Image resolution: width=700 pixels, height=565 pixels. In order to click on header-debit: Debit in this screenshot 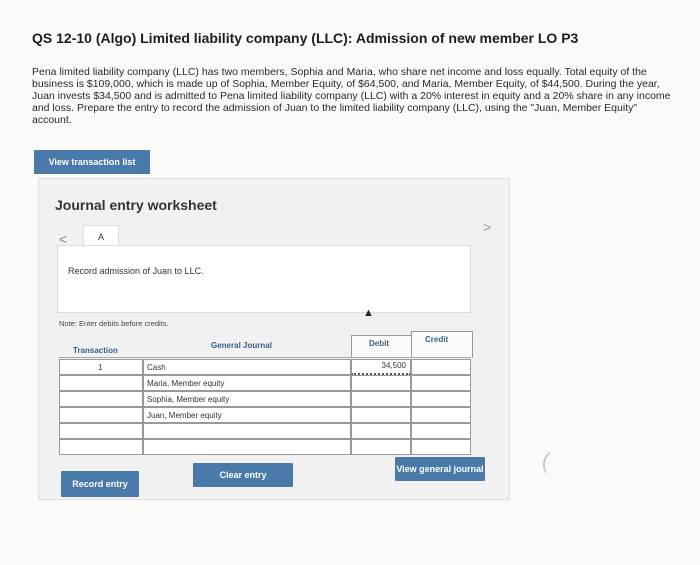, I will do `click(379, 343)`.